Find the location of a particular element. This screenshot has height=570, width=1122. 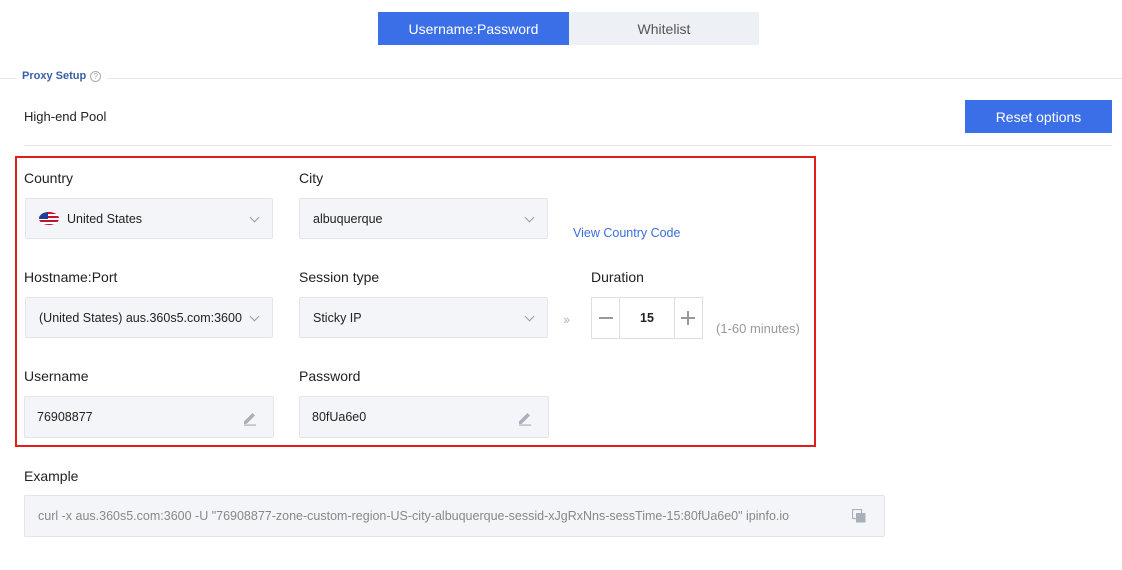

username-value: 76908877 is located at coordinates (65, 417).